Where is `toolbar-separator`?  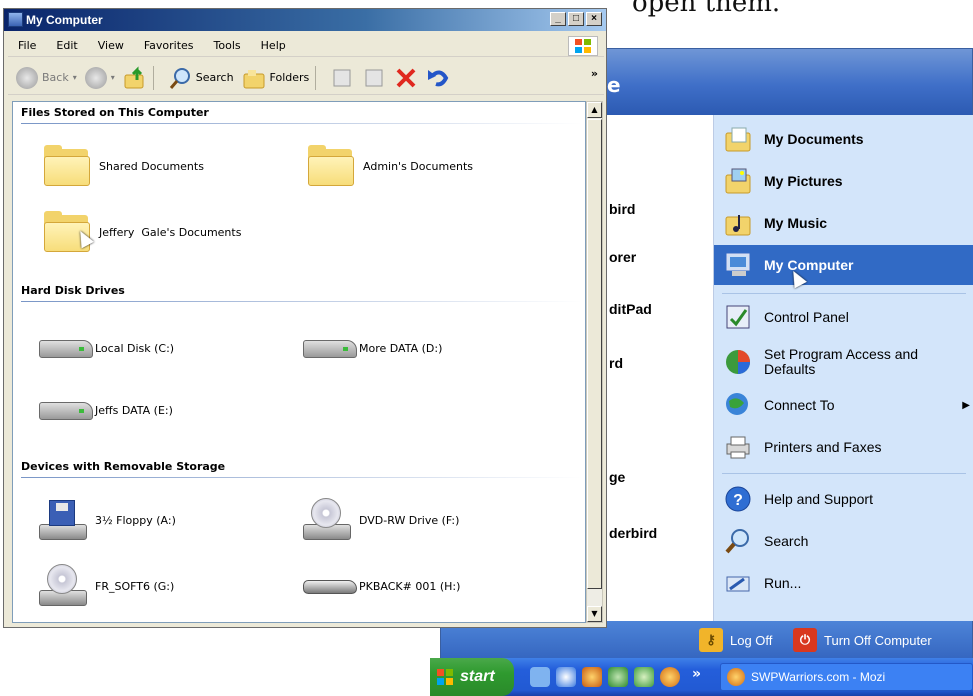
toolbar-separator is located at coordinates (316, 77).